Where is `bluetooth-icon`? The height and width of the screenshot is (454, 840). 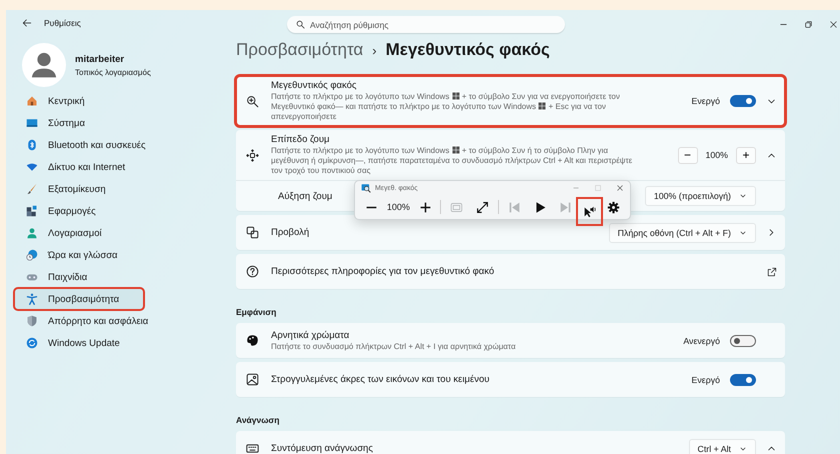 bluetooth-icon is located at coordinates (32, 145).